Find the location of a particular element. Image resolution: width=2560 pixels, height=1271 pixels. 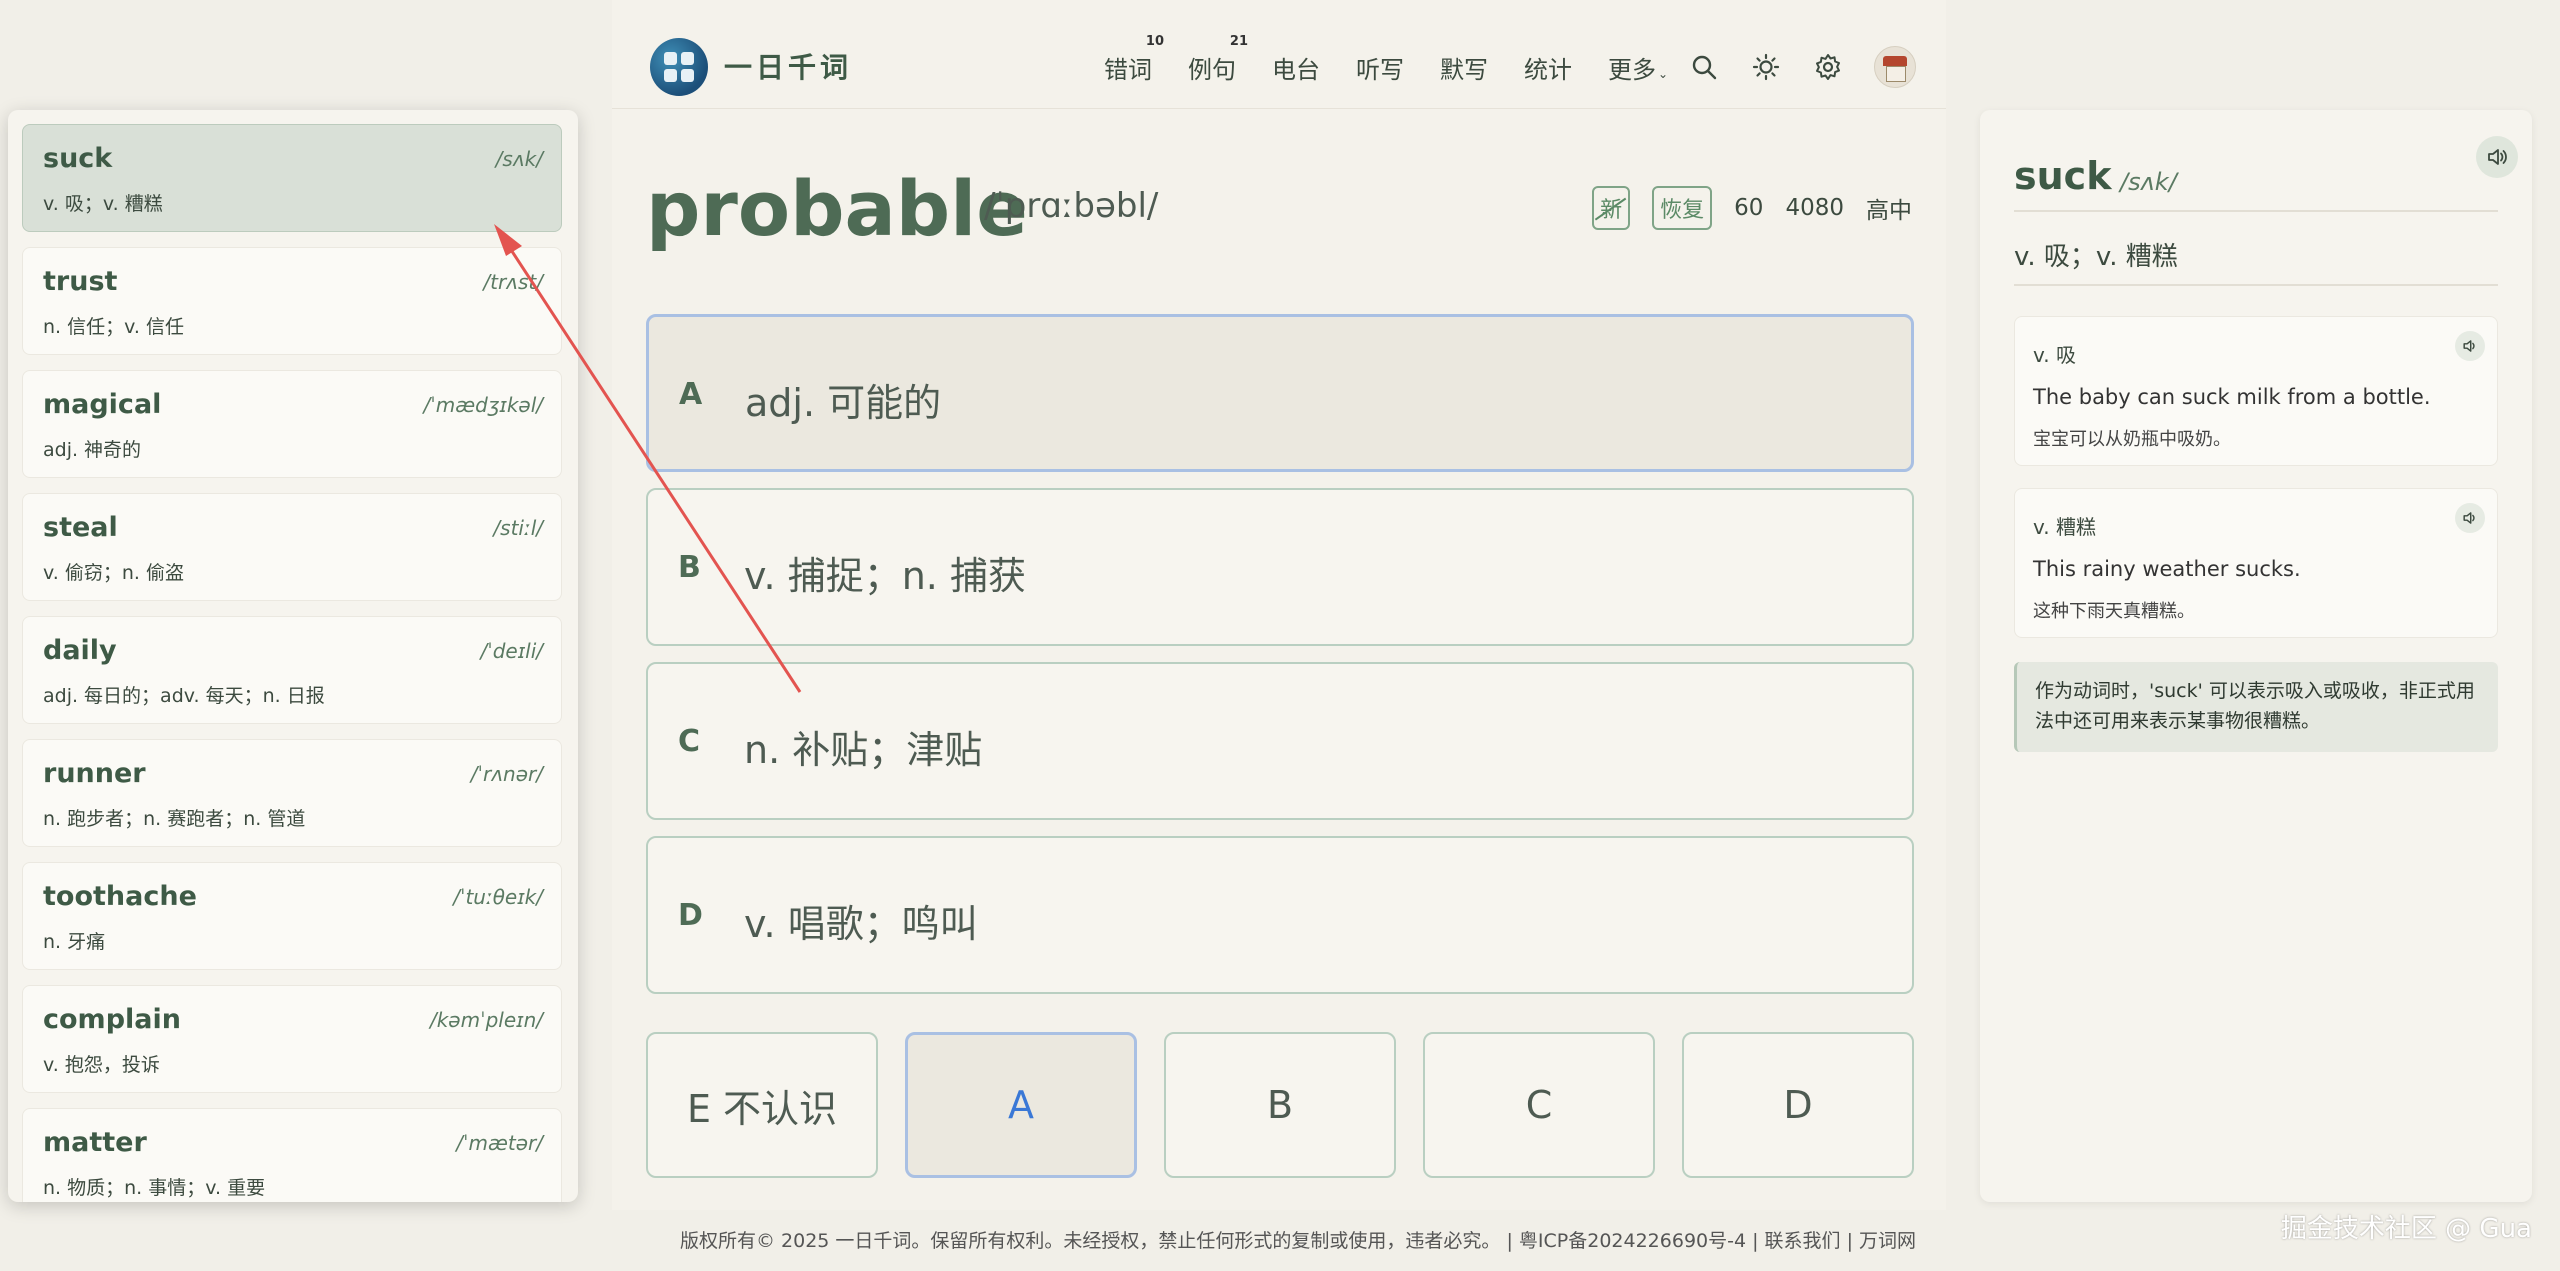

chevron-down-icon: ⌄ is located at coordinates (1663, 74).